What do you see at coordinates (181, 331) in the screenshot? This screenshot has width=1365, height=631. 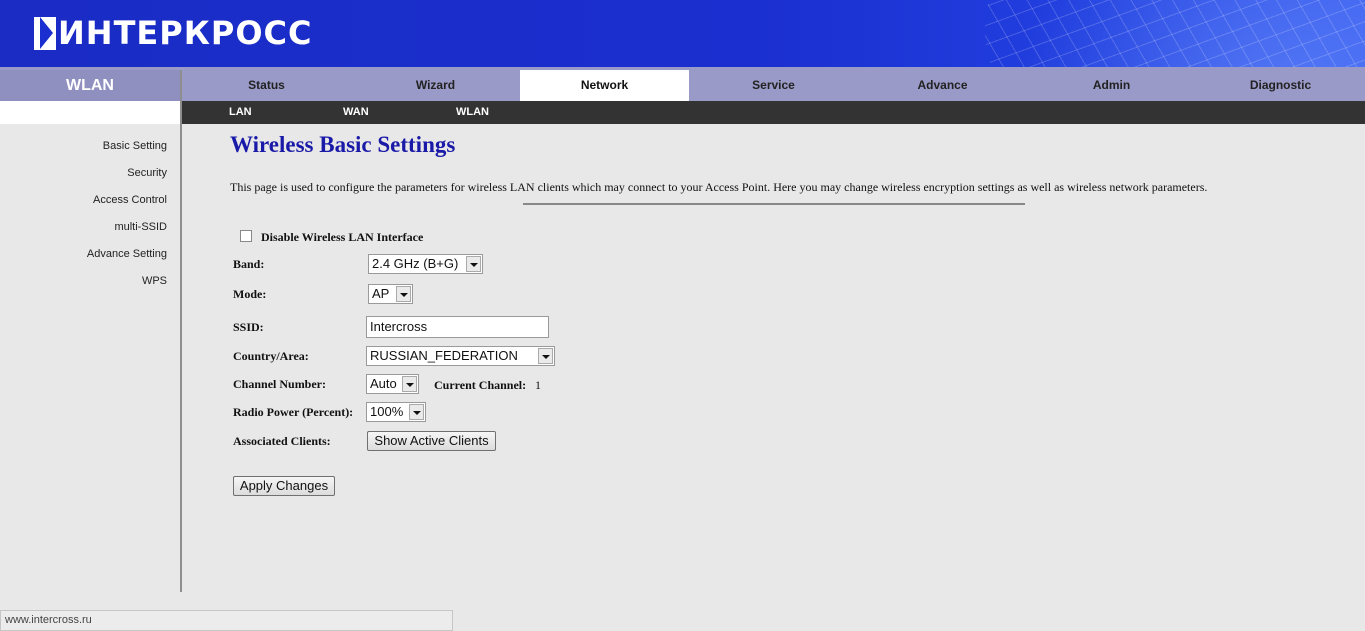 I see `sidebar-divider` at bounding box center [181, 331].